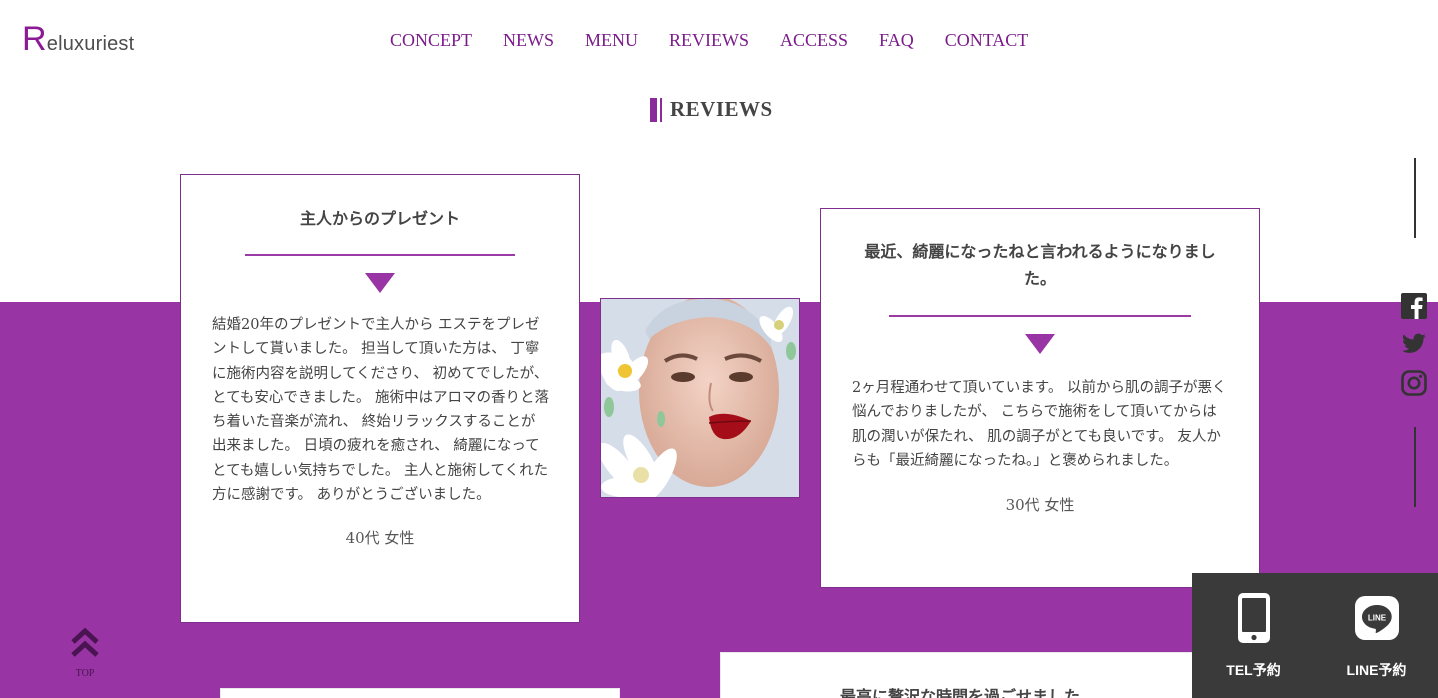  What do you see at coordinates (1415, 198) in the screenshot?
I see `social-divider-top` at bounding box center [1415, 198].